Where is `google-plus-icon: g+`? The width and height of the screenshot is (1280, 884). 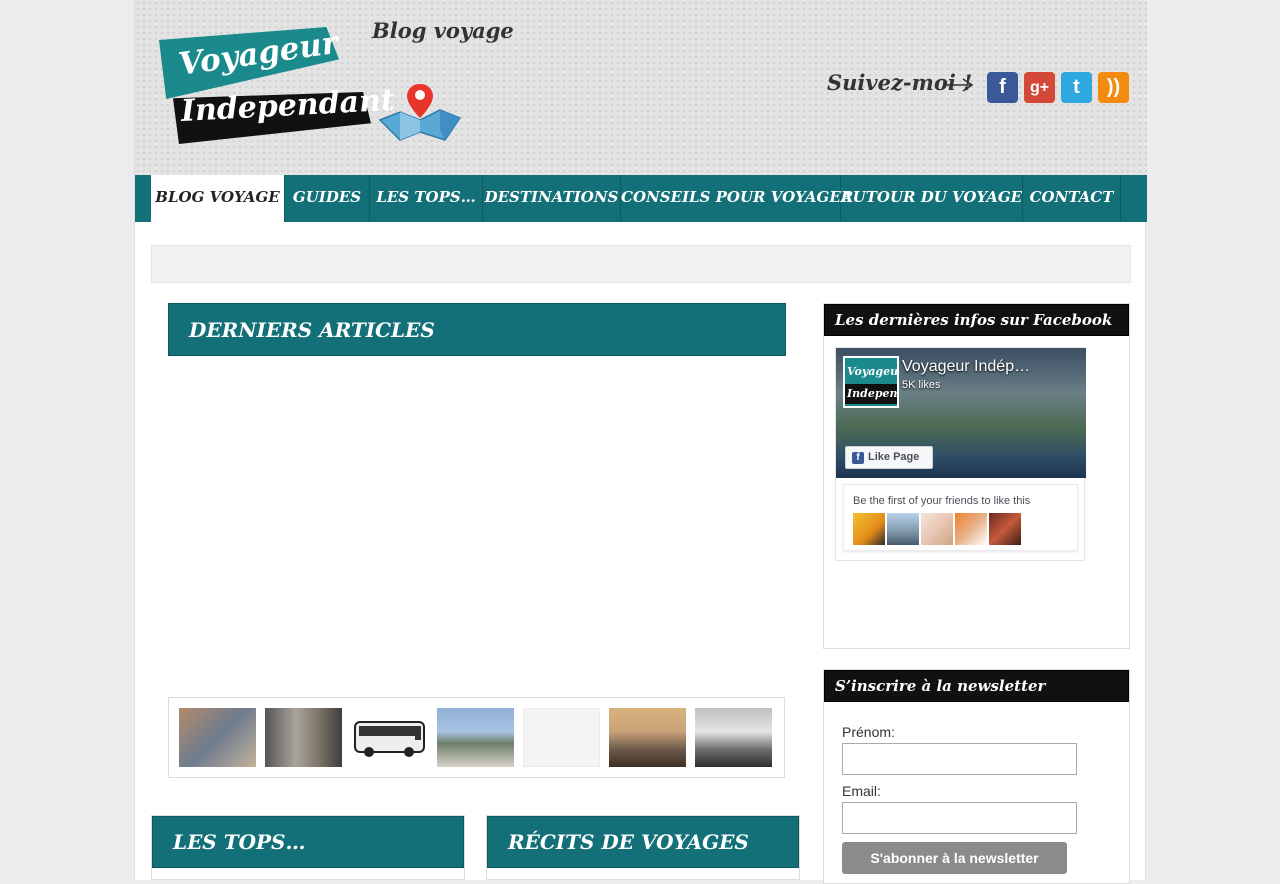 google-plus-icon: g+ is located at coordinates (1039, 87).